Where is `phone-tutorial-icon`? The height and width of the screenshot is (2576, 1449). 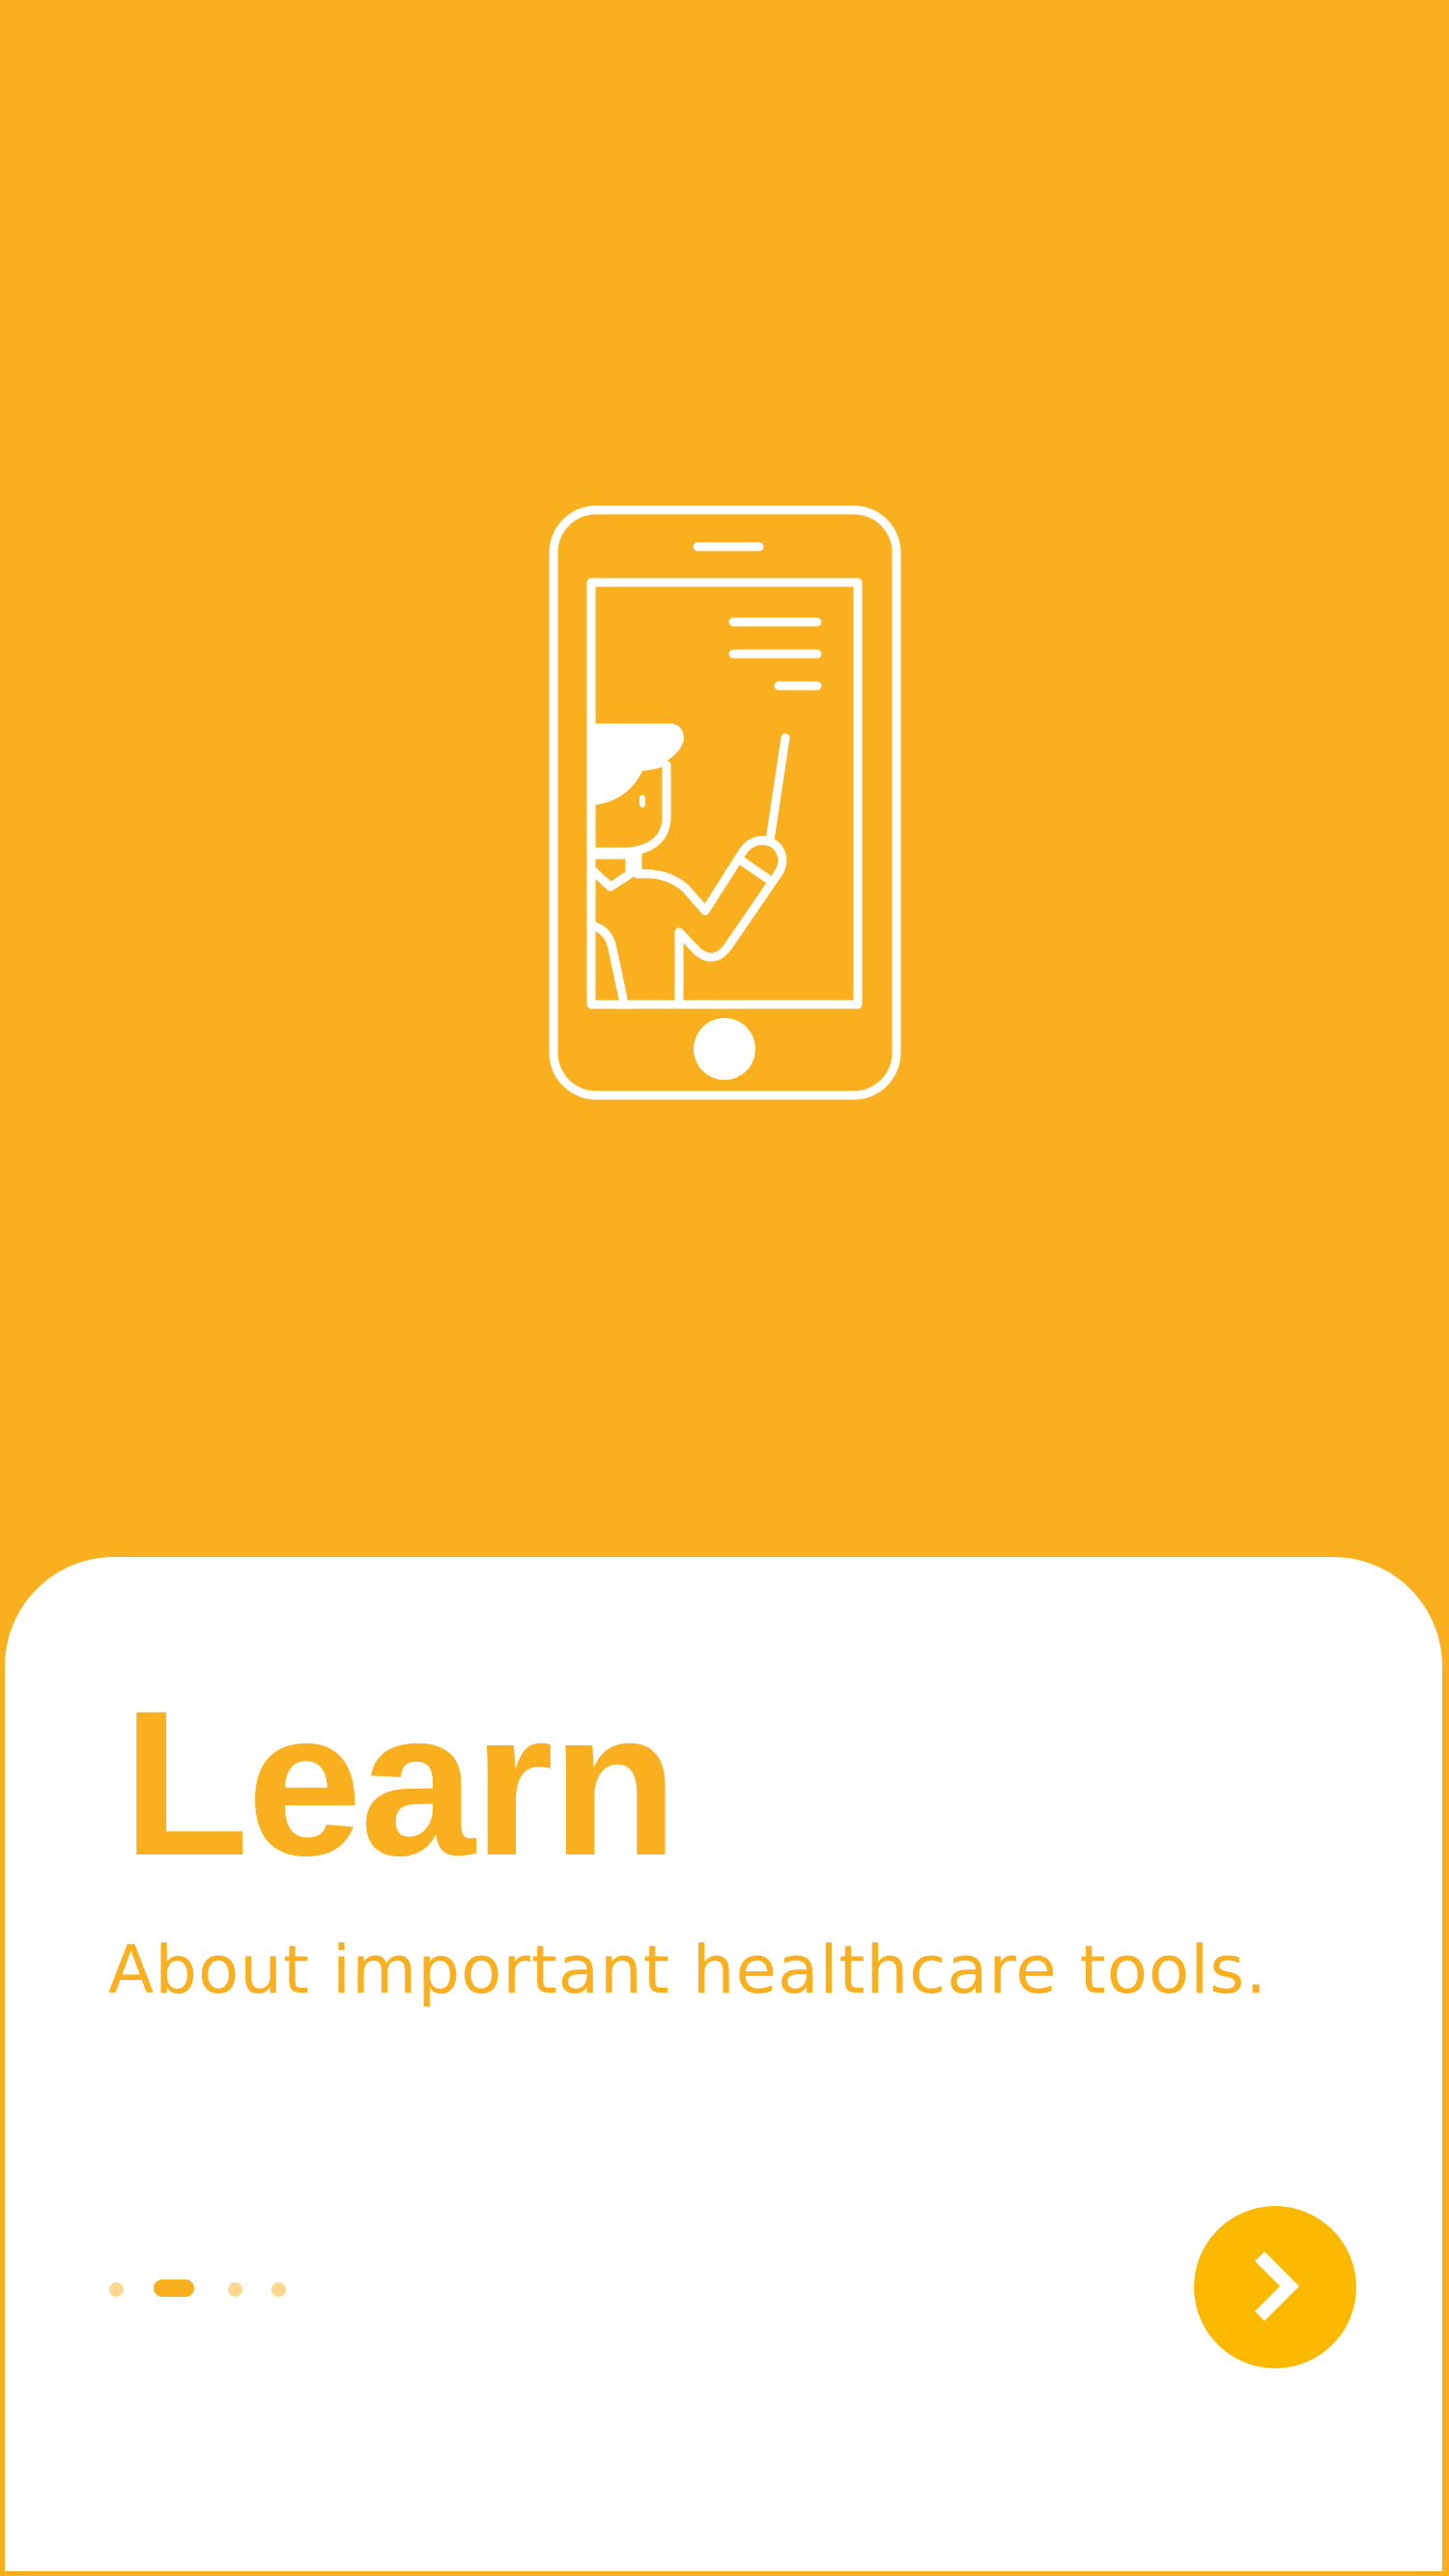 phone-tutorial-icon is located at coordinates (725, 802).